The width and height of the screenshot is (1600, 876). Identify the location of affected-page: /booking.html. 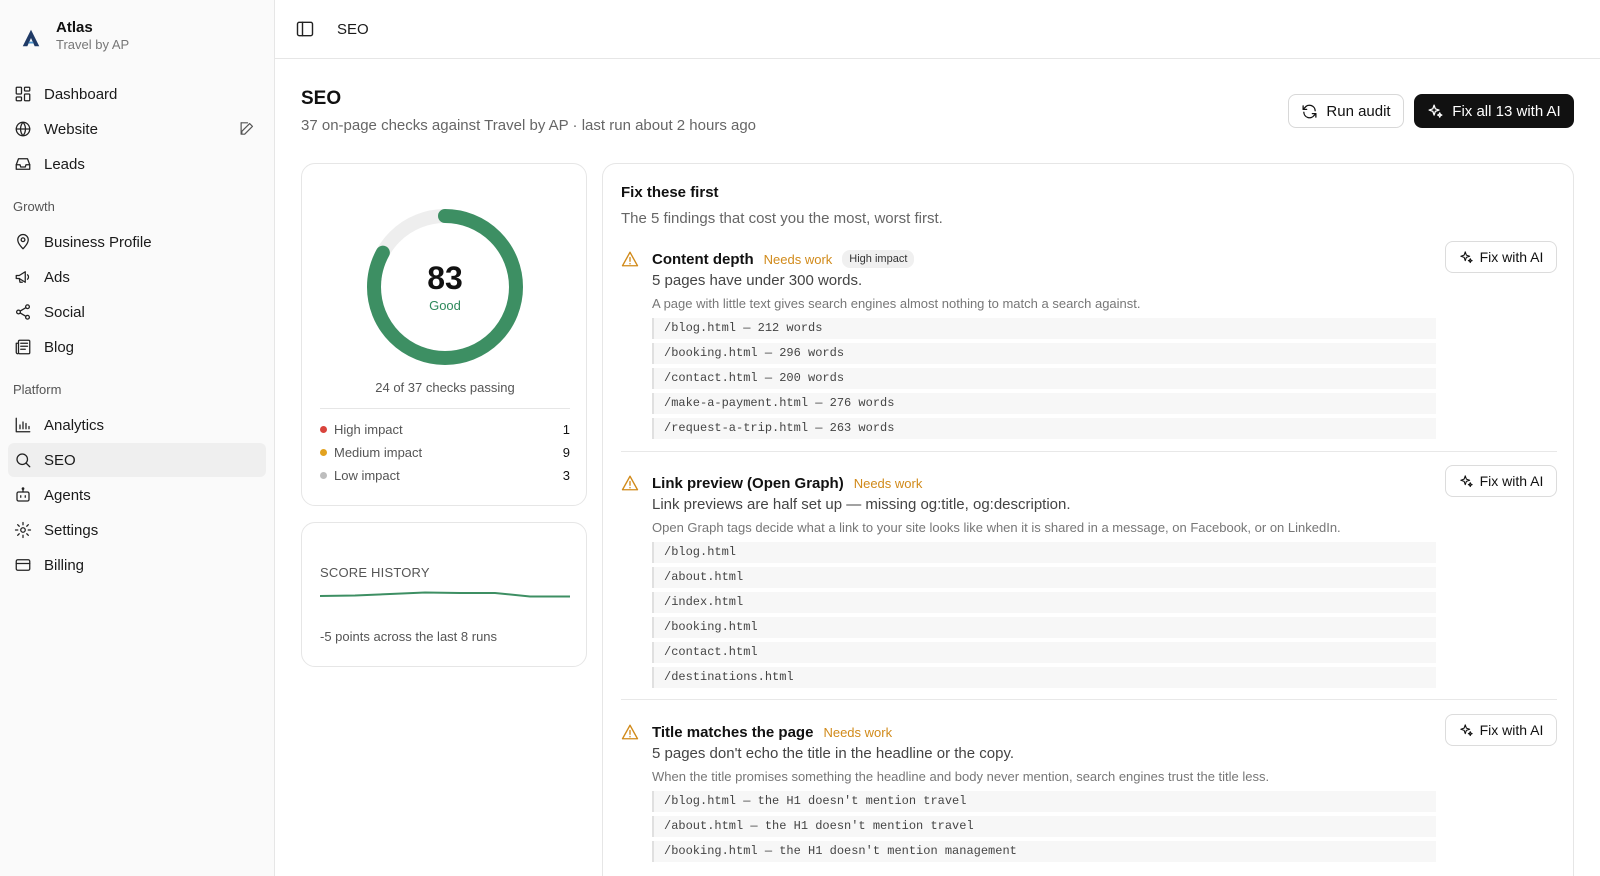
(1044, 627).